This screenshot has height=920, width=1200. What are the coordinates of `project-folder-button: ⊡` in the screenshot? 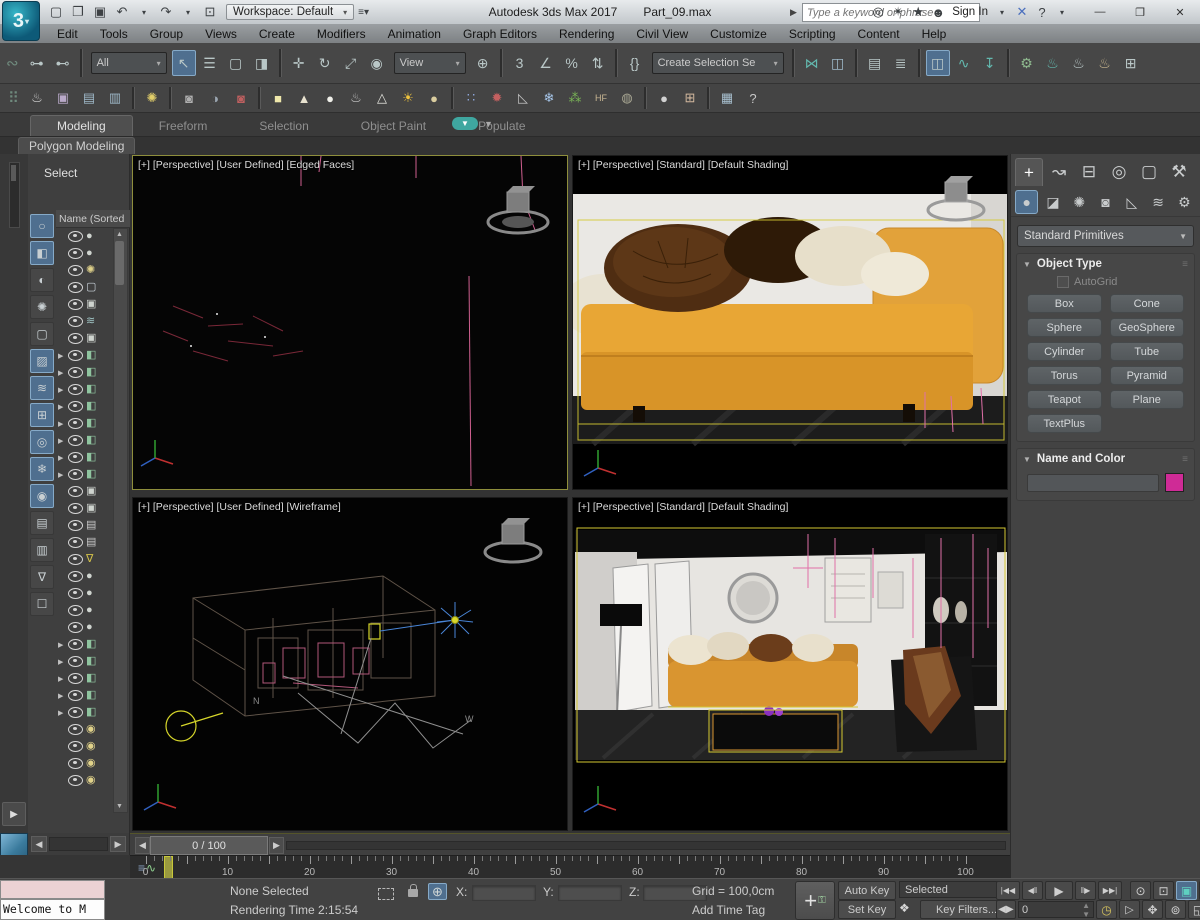 It's located at (210, 12).